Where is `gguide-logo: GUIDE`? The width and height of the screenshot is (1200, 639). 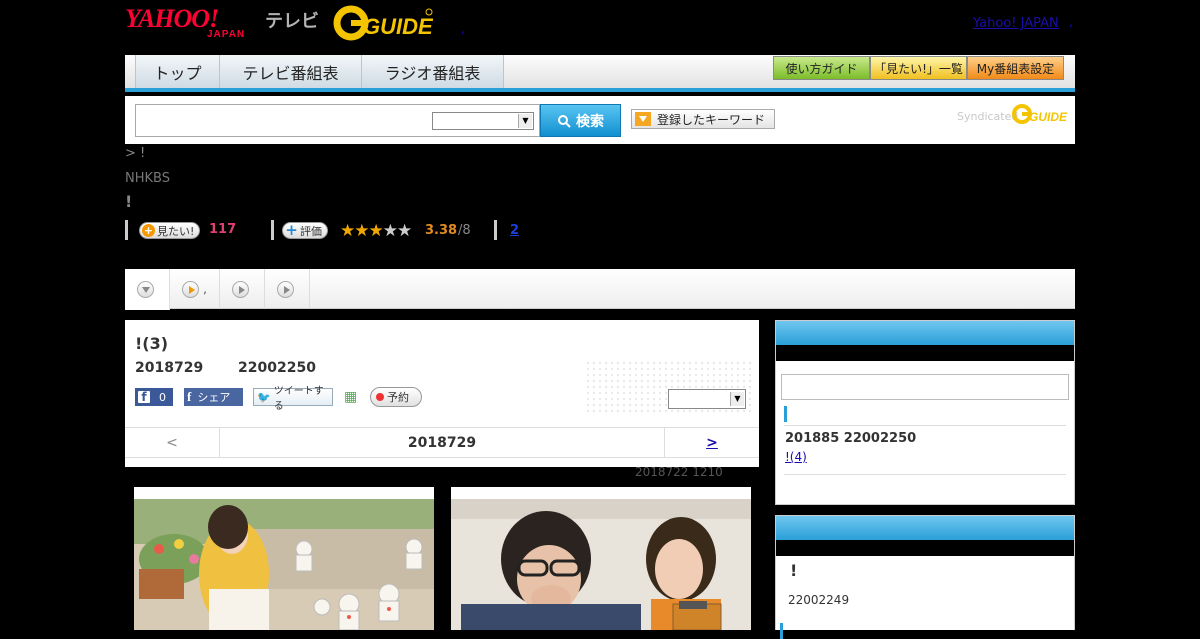 gguide-logo: GUIDE is located at coordinates (383, 23).